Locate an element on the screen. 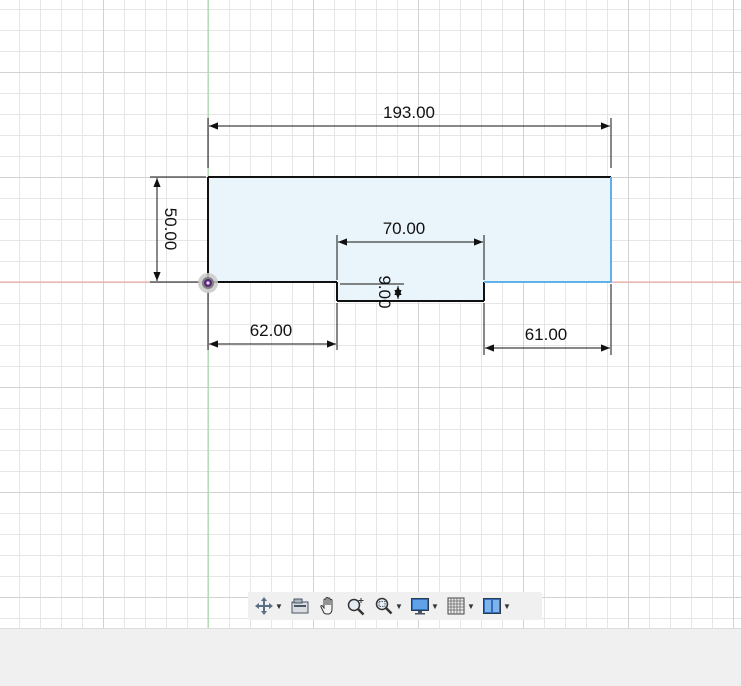 This screenshot has height=686, width=741. display-settings-button: ▼ is located at coordinates (424, 606).